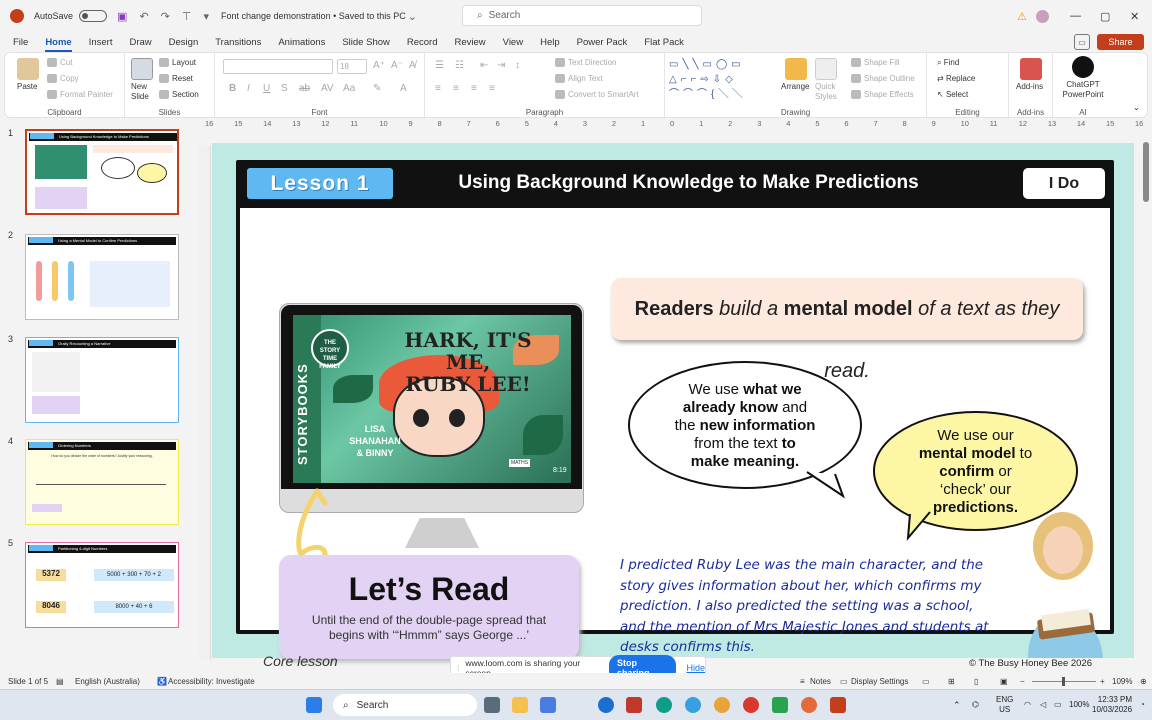 This screenshot has width=1152, height=720. Describe the element at coordinates (1120, 42) in the screenshot. I see `share-button: Share` at that location.